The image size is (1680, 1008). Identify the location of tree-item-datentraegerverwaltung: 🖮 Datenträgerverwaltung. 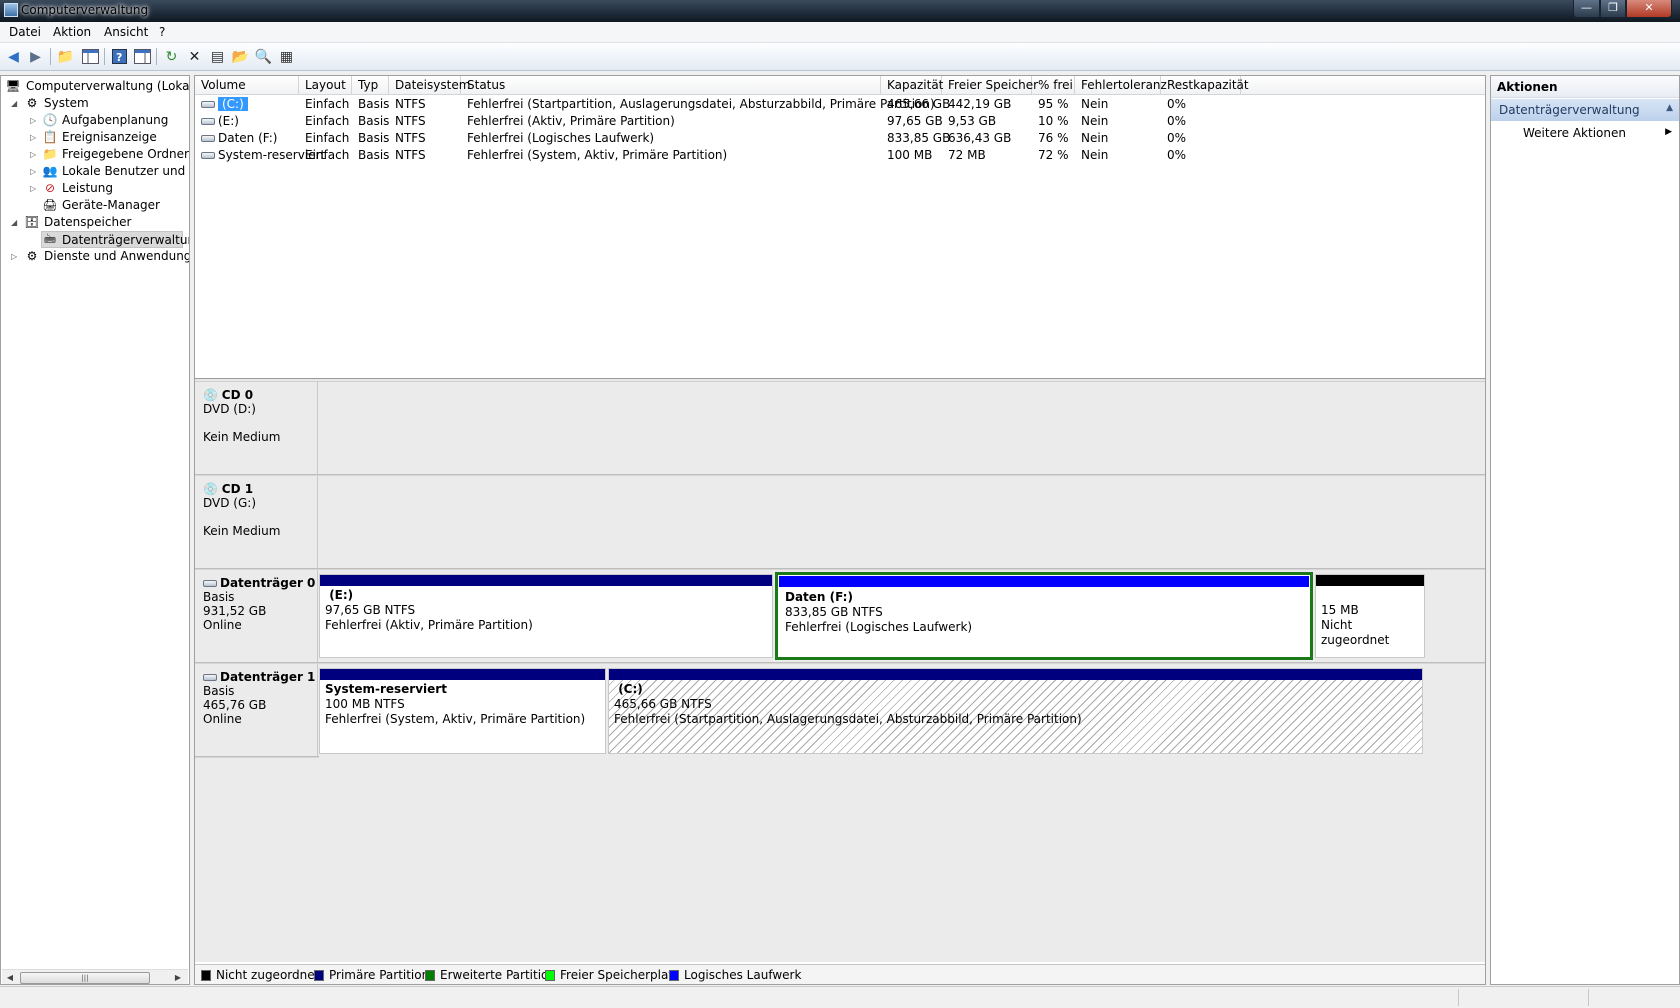
(115, 239).